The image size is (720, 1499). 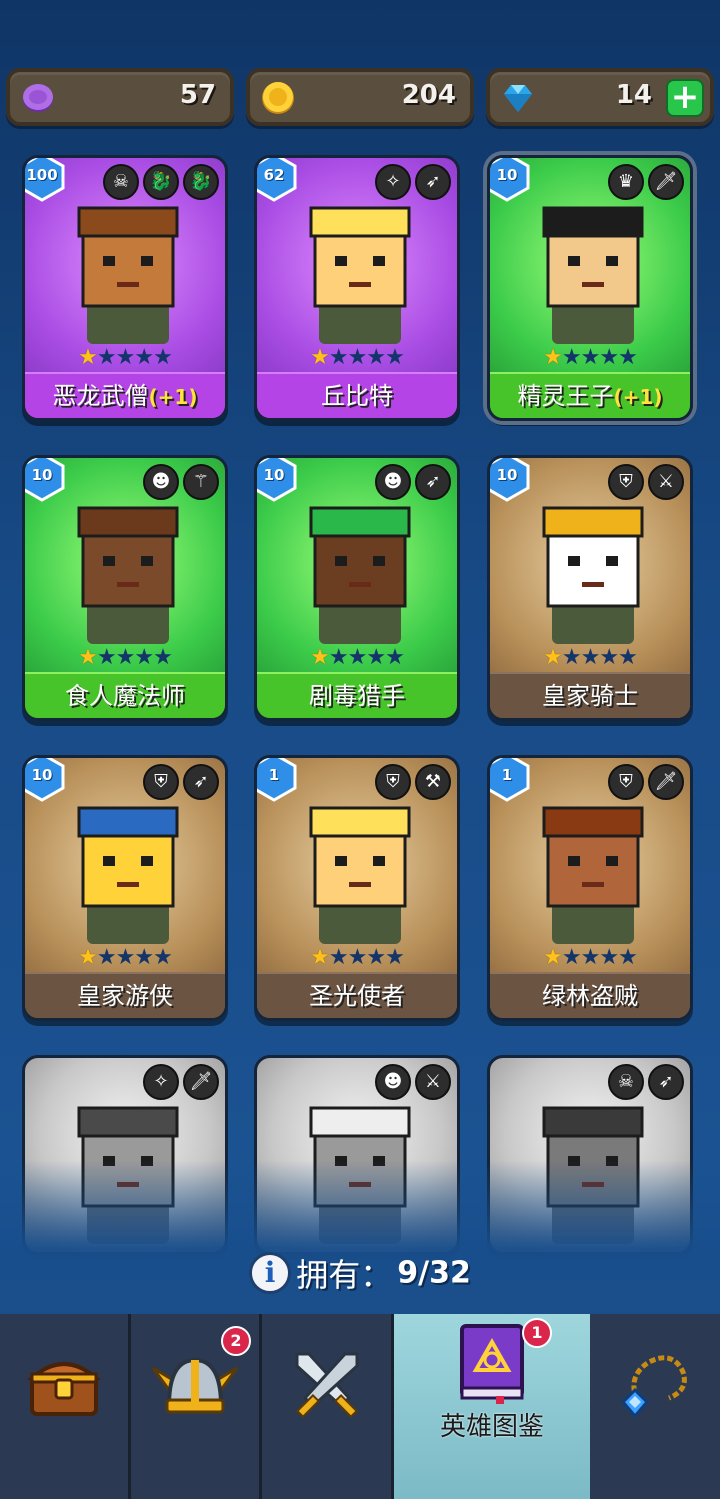 I want to click on hero-card: 10 ☻ ➶ ★★★★★ 剧毒猎手, so click(x=357, y=588).